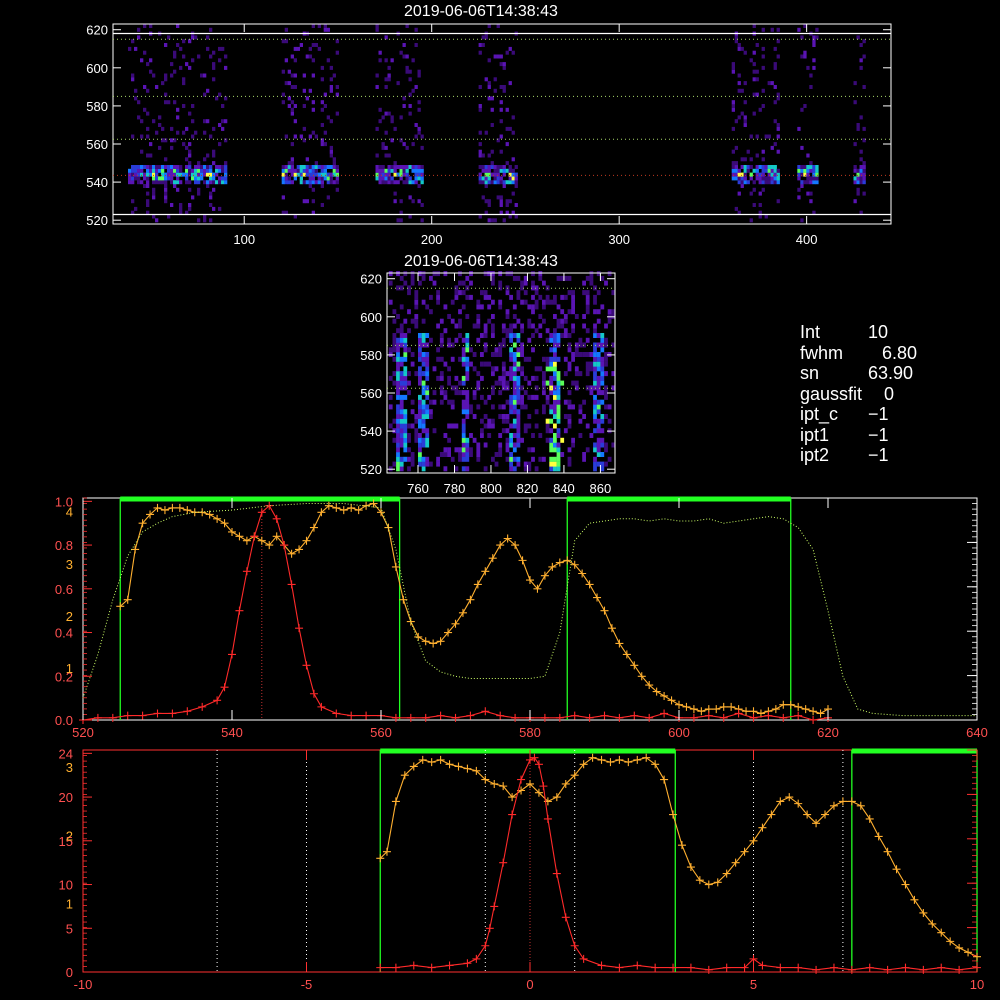 This screenshot has width=1000, height=1000. What do you see at coordinates (878, 455) in the screenshot?
I see `ipt2-value: −1` at bounding box center [878, 455].